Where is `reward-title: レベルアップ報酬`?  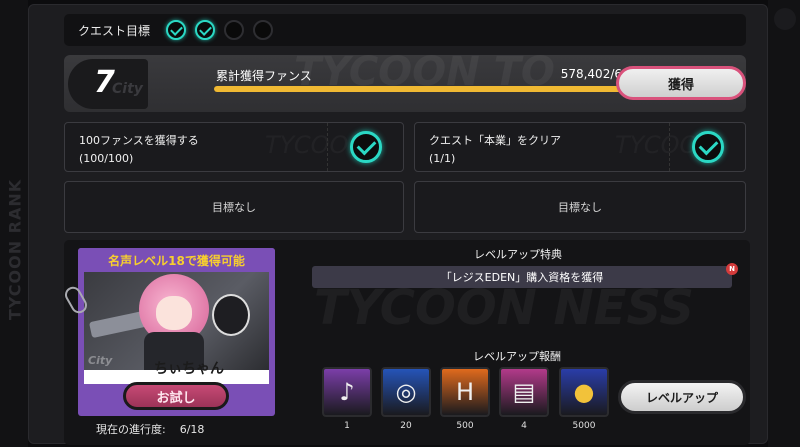 reward-title: レベルアップ報酬 is located at coordinates (517, 356).